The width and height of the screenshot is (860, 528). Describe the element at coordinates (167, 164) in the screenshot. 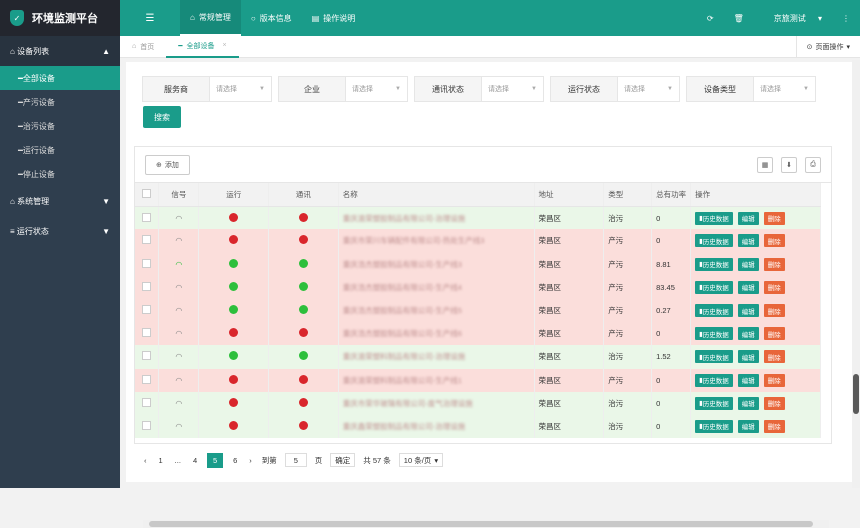

I see `add-button: ⊕ 添加` at that location.